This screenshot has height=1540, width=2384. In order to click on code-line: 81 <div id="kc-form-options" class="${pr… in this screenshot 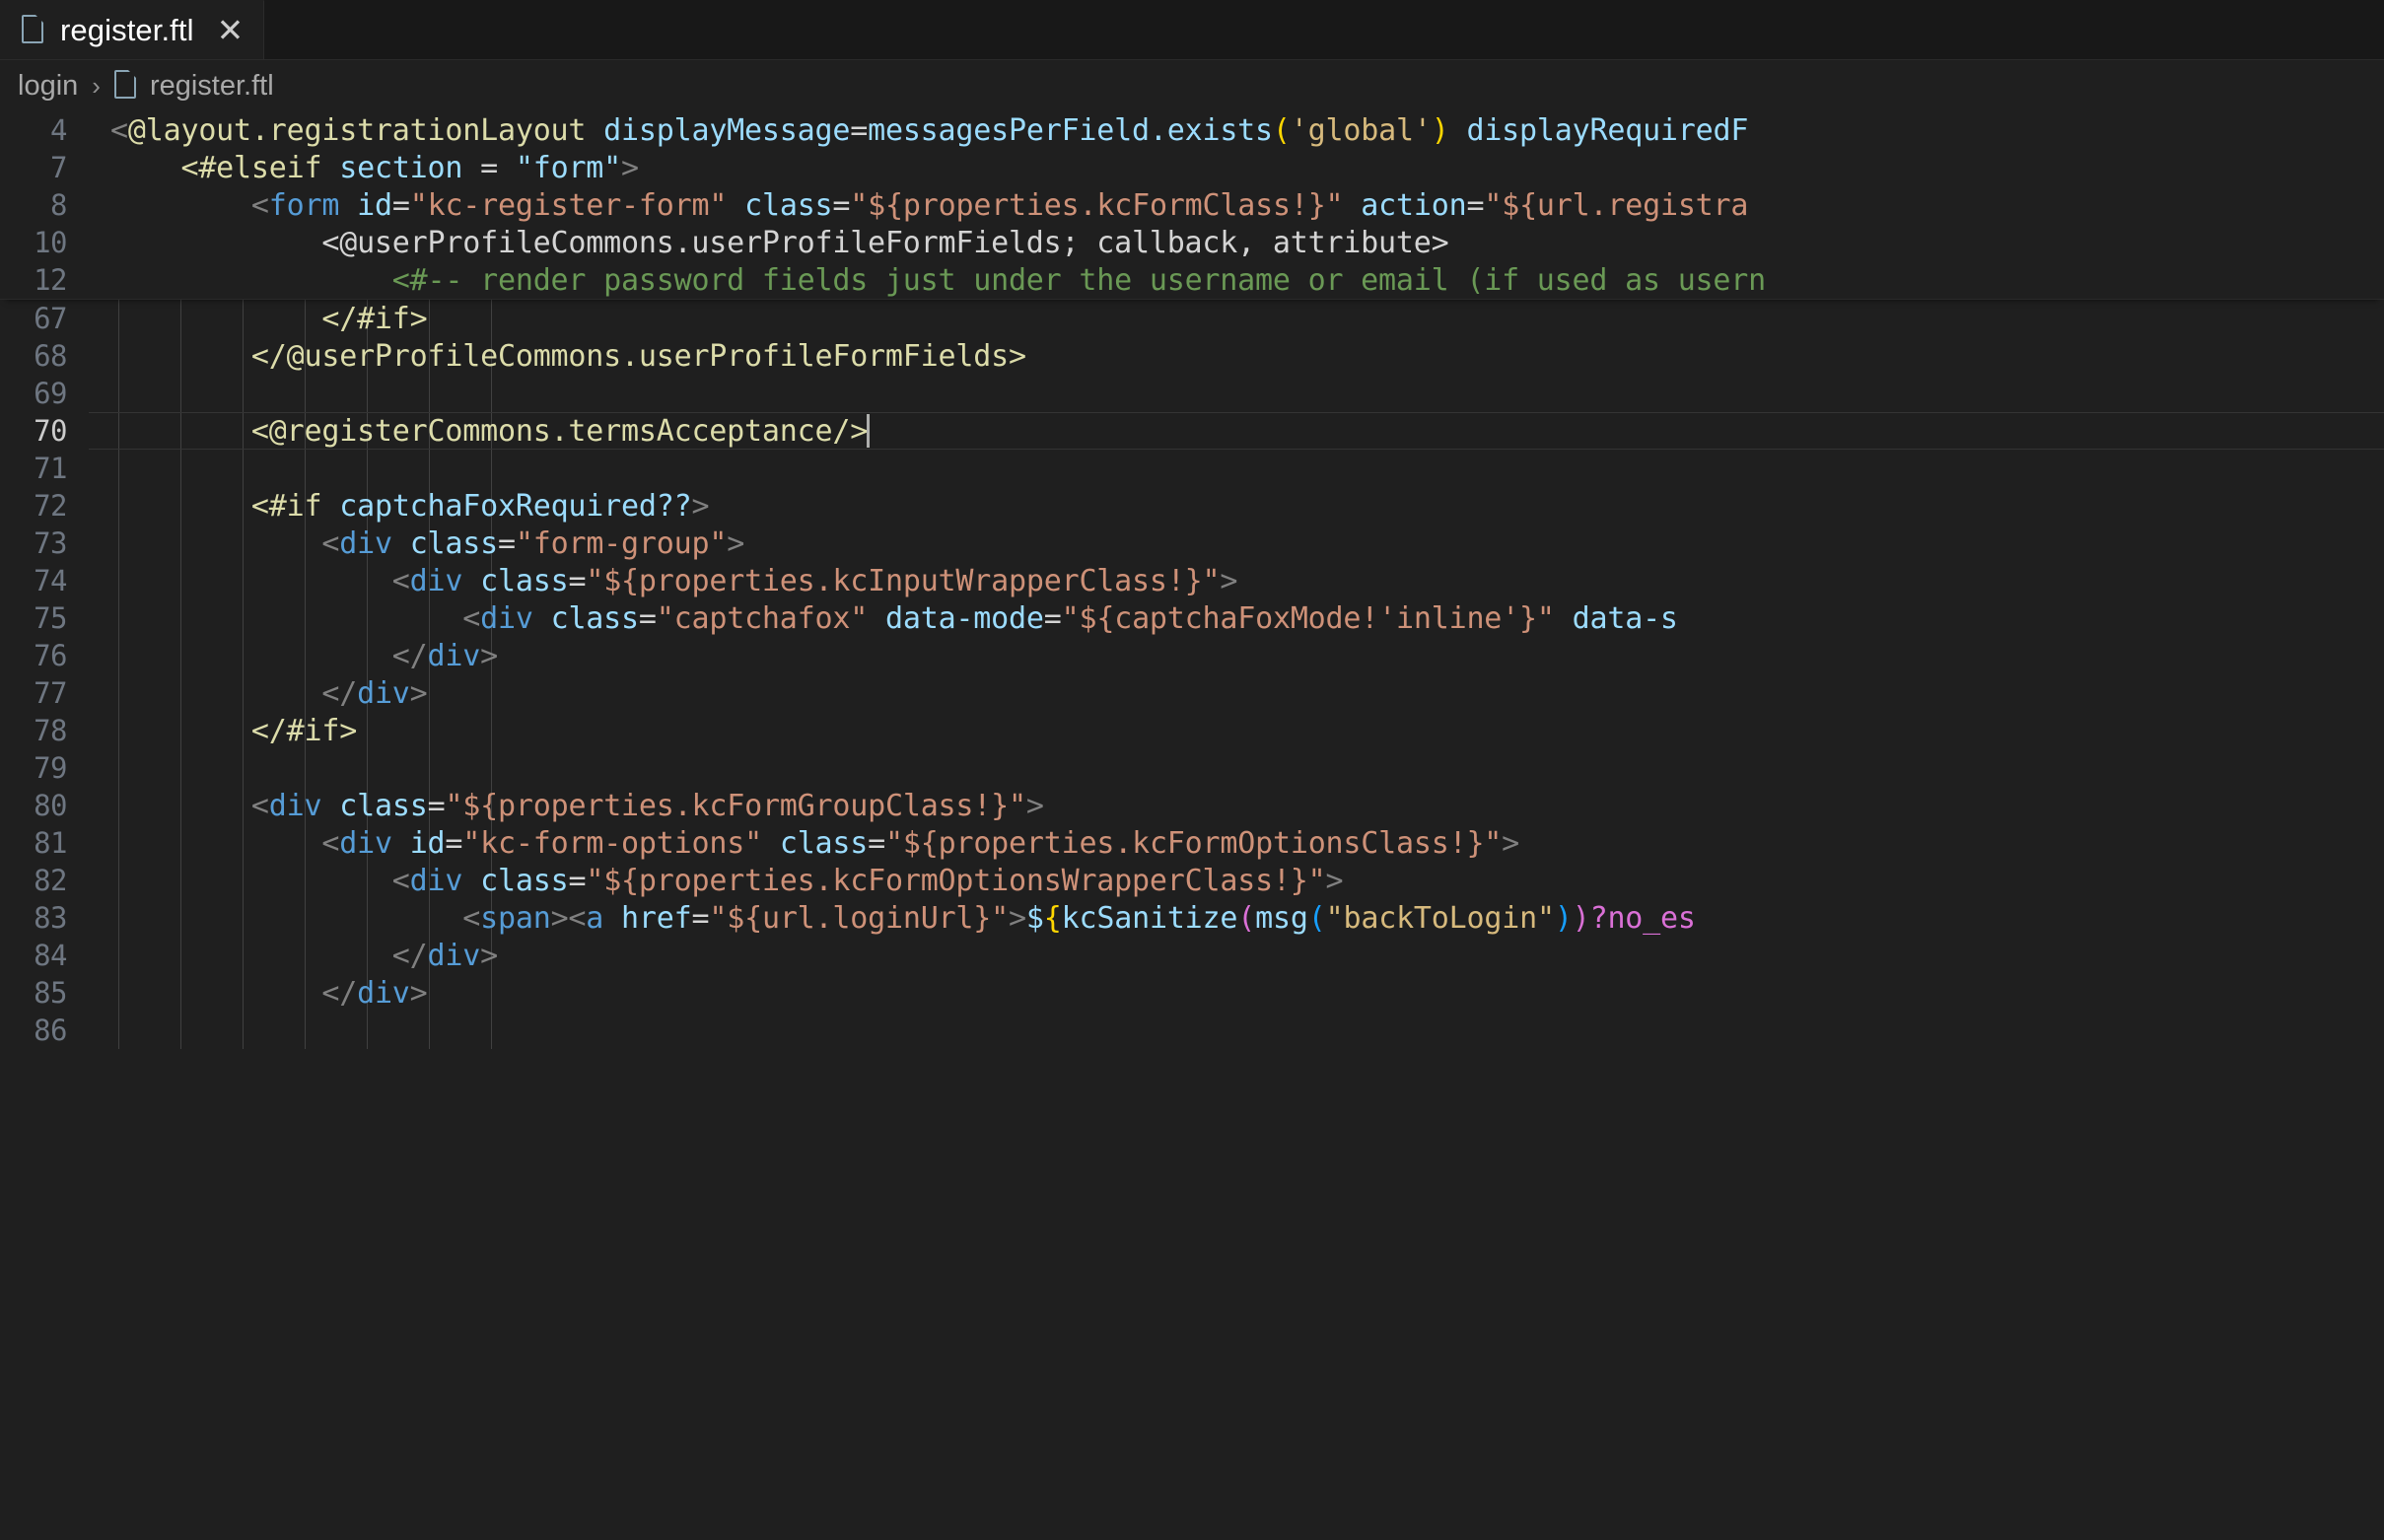, I will do `click(1192, 843)`.